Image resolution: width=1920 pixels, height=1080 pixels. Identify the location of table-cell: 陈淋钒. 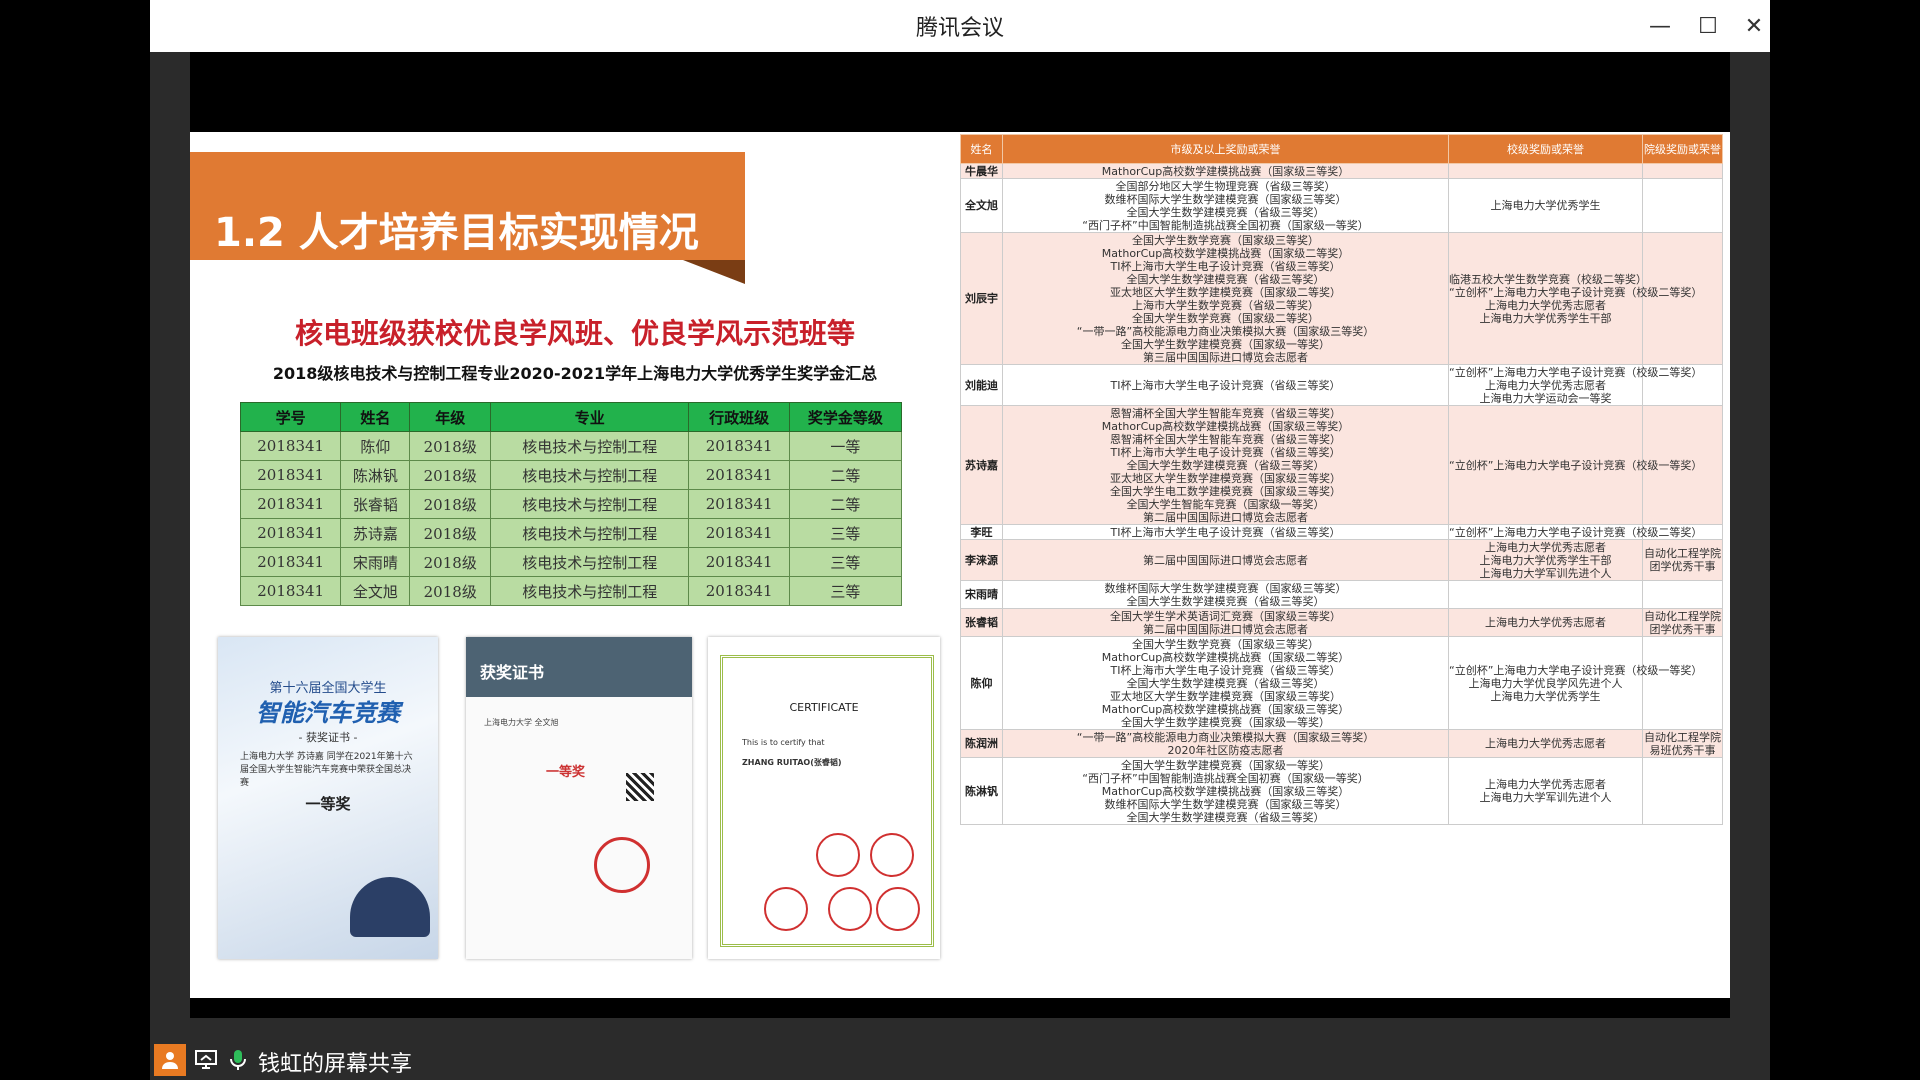
(375, 475).